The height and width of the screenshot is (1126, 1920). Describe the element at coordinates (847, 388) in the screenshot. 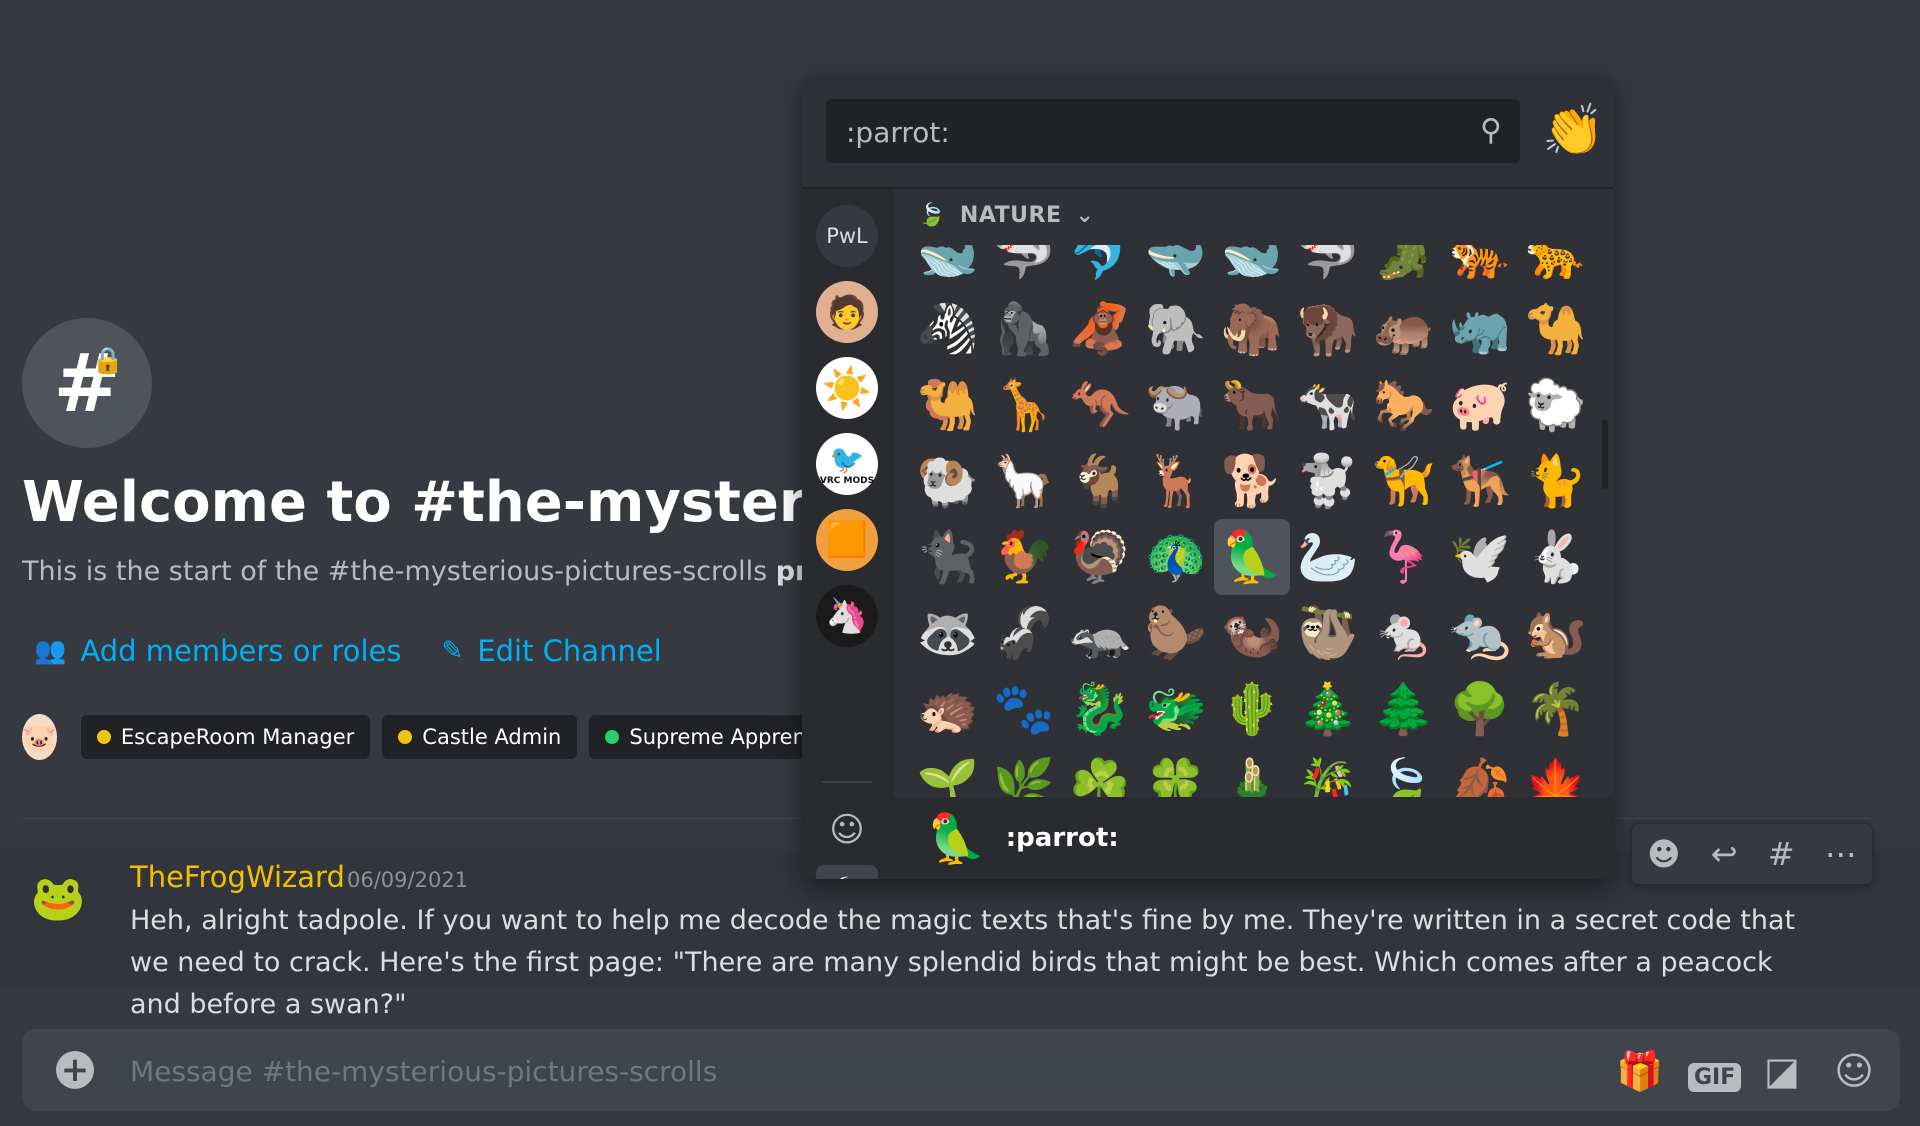

I see `guild-sun-icon: ☀️` at that location.